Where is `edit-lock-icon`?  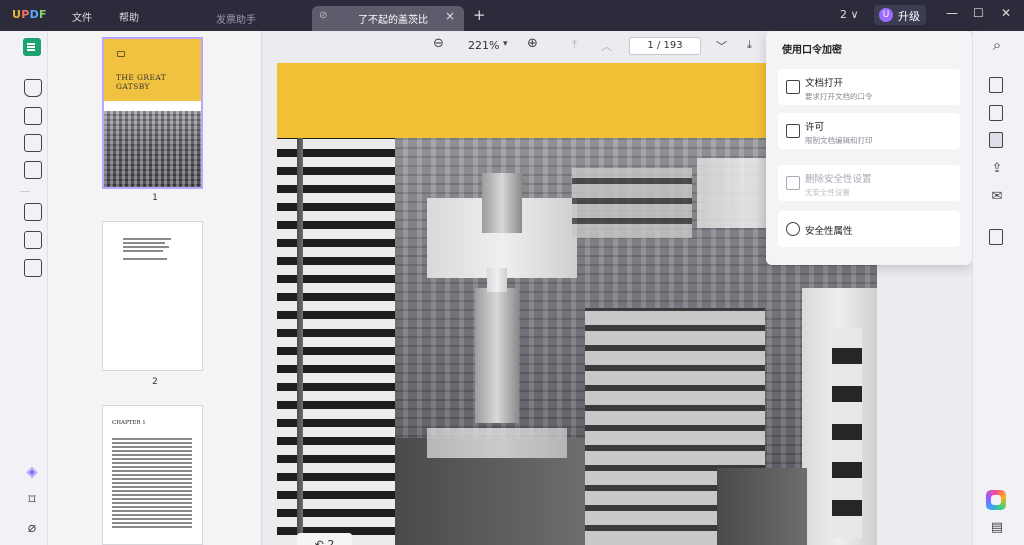 edit-lock-icon is located at coordinates (793, 131).